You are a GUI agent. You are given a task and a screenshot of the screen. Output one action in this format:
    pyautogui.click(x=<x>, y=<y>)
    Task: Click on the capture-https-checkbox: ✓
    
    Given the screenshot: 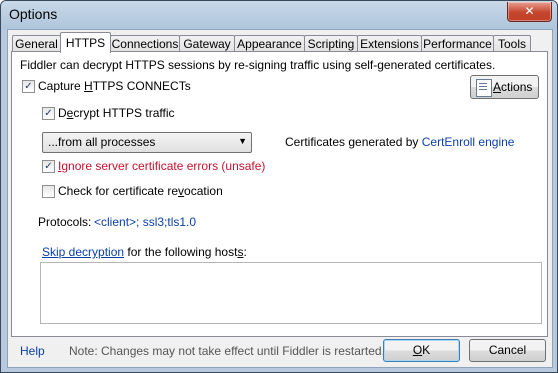 What is the action you would take?
    pyautogui.click(x=28, y=86)
    